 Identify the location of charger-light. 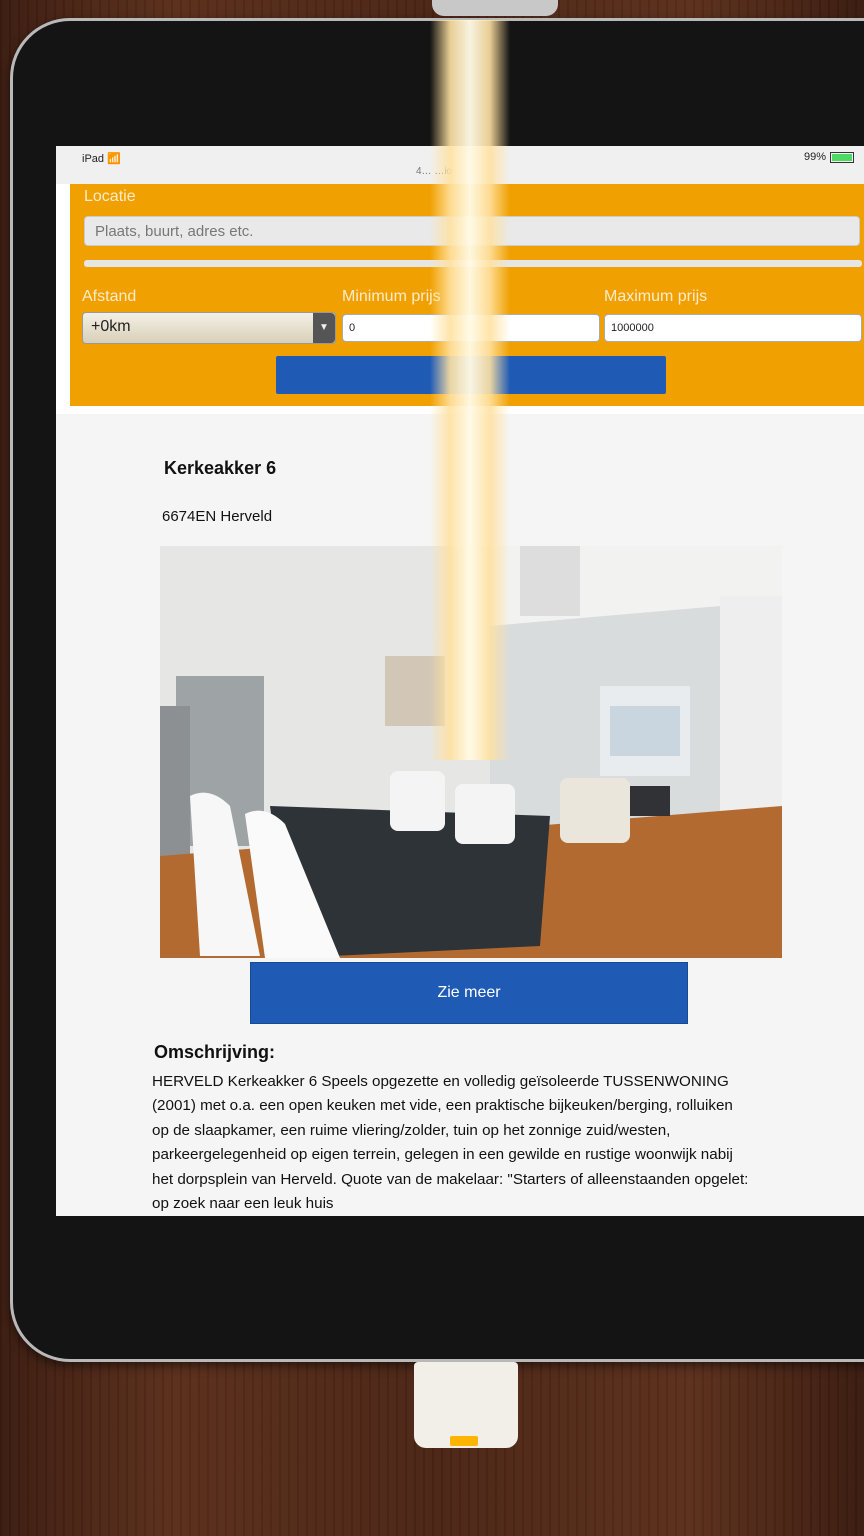
(464, 1441).